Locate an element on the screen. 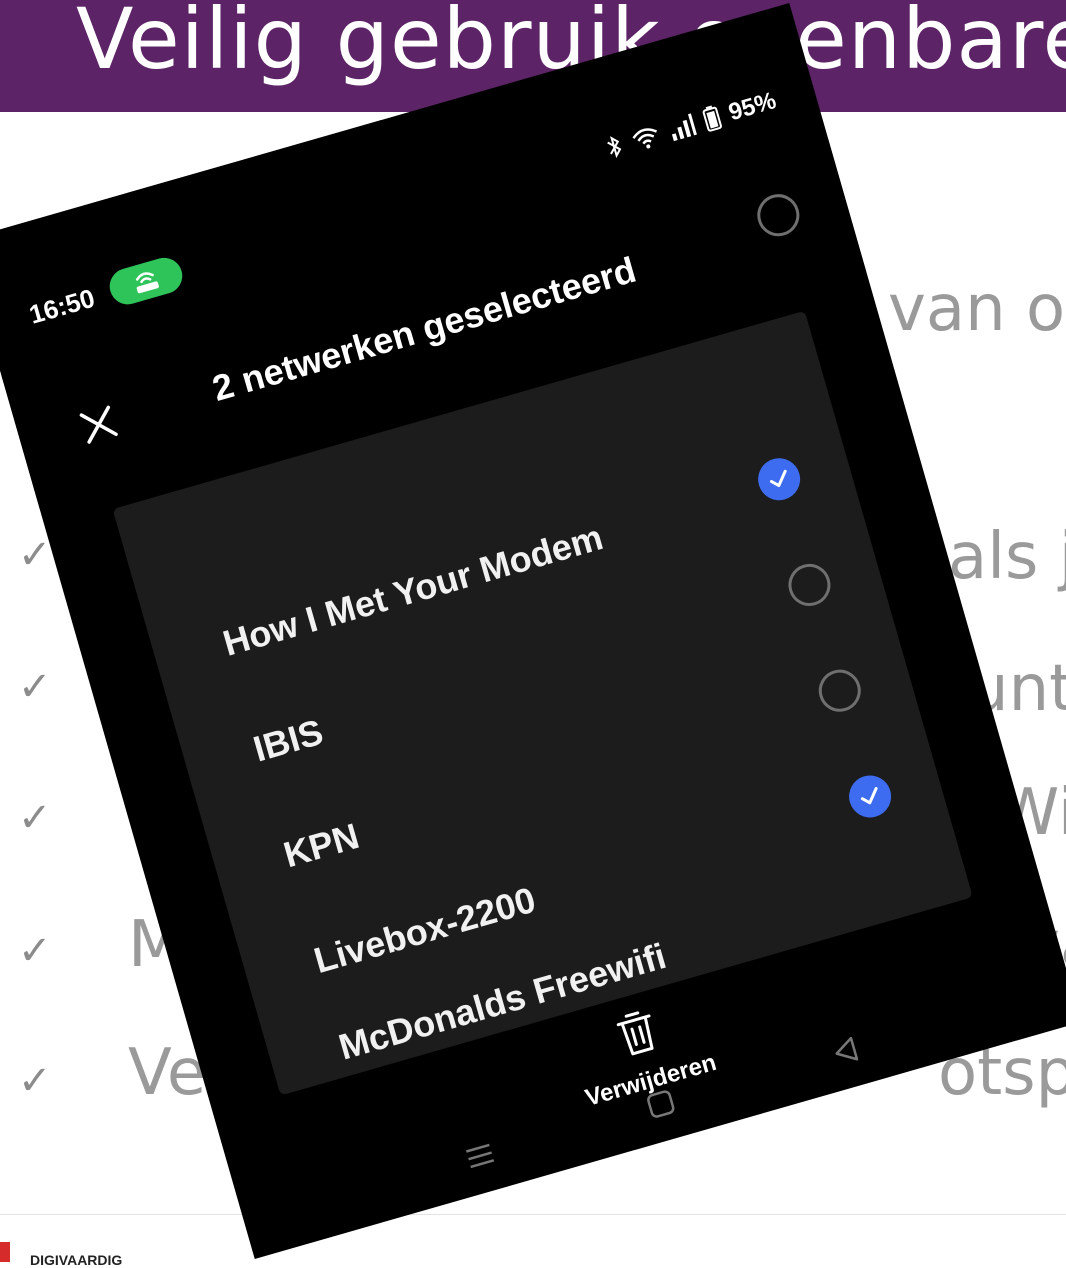  footer-logo is located at coordinates (5, 1252).